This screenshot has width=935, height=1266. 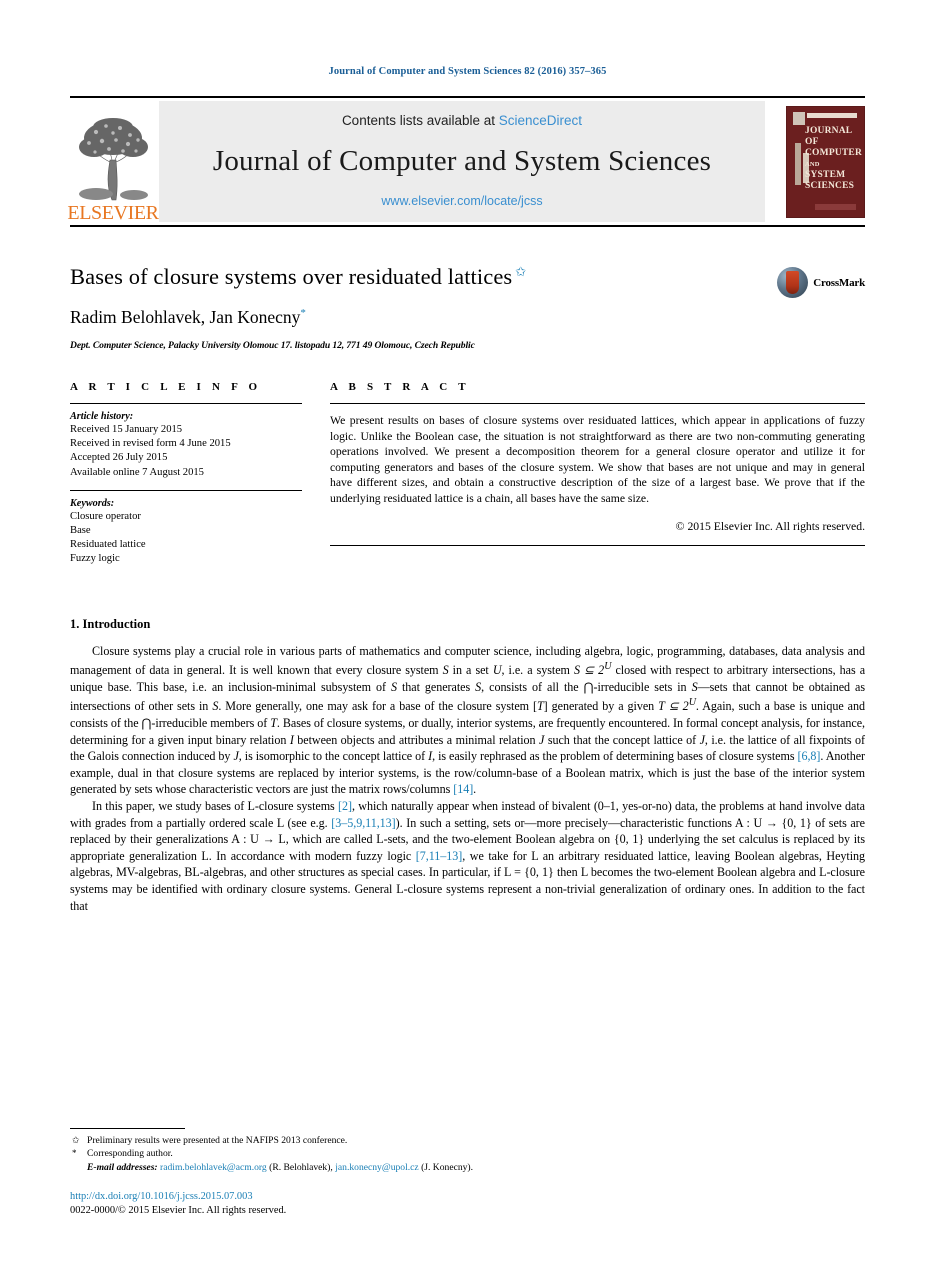 I want to click on cover-title-line1: JOURNAL OF, so click(x=828, y=136).